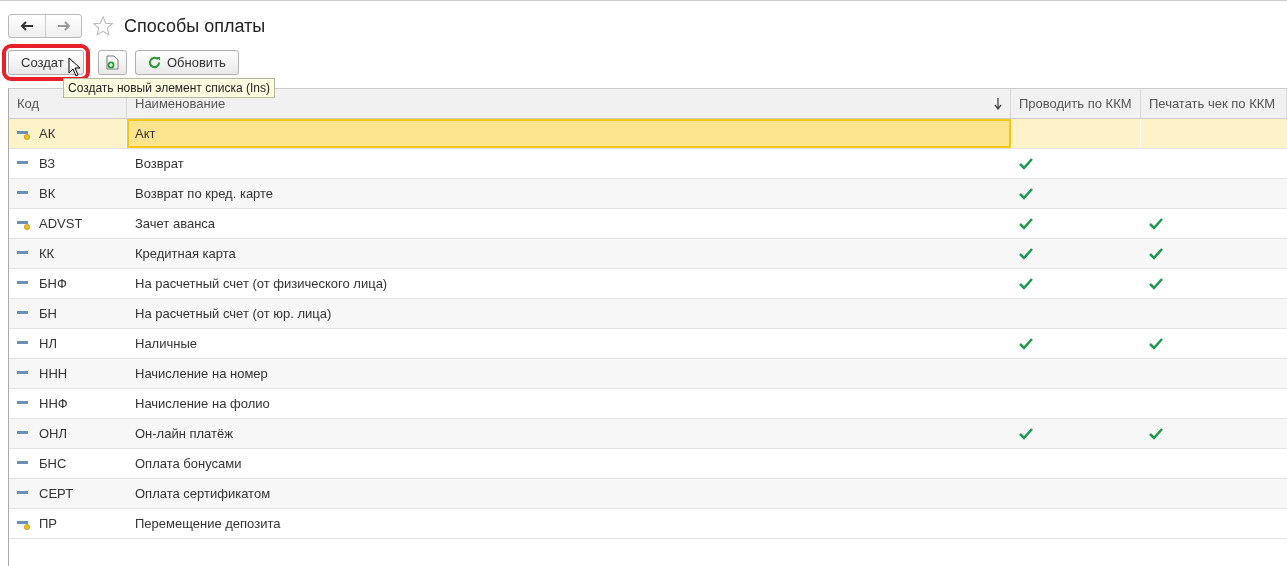 The width and height of the screenshot is (1287, 566). Describe the element at coordinates (154, 62) in the screenshot. I see `refresh-icon` at that location.